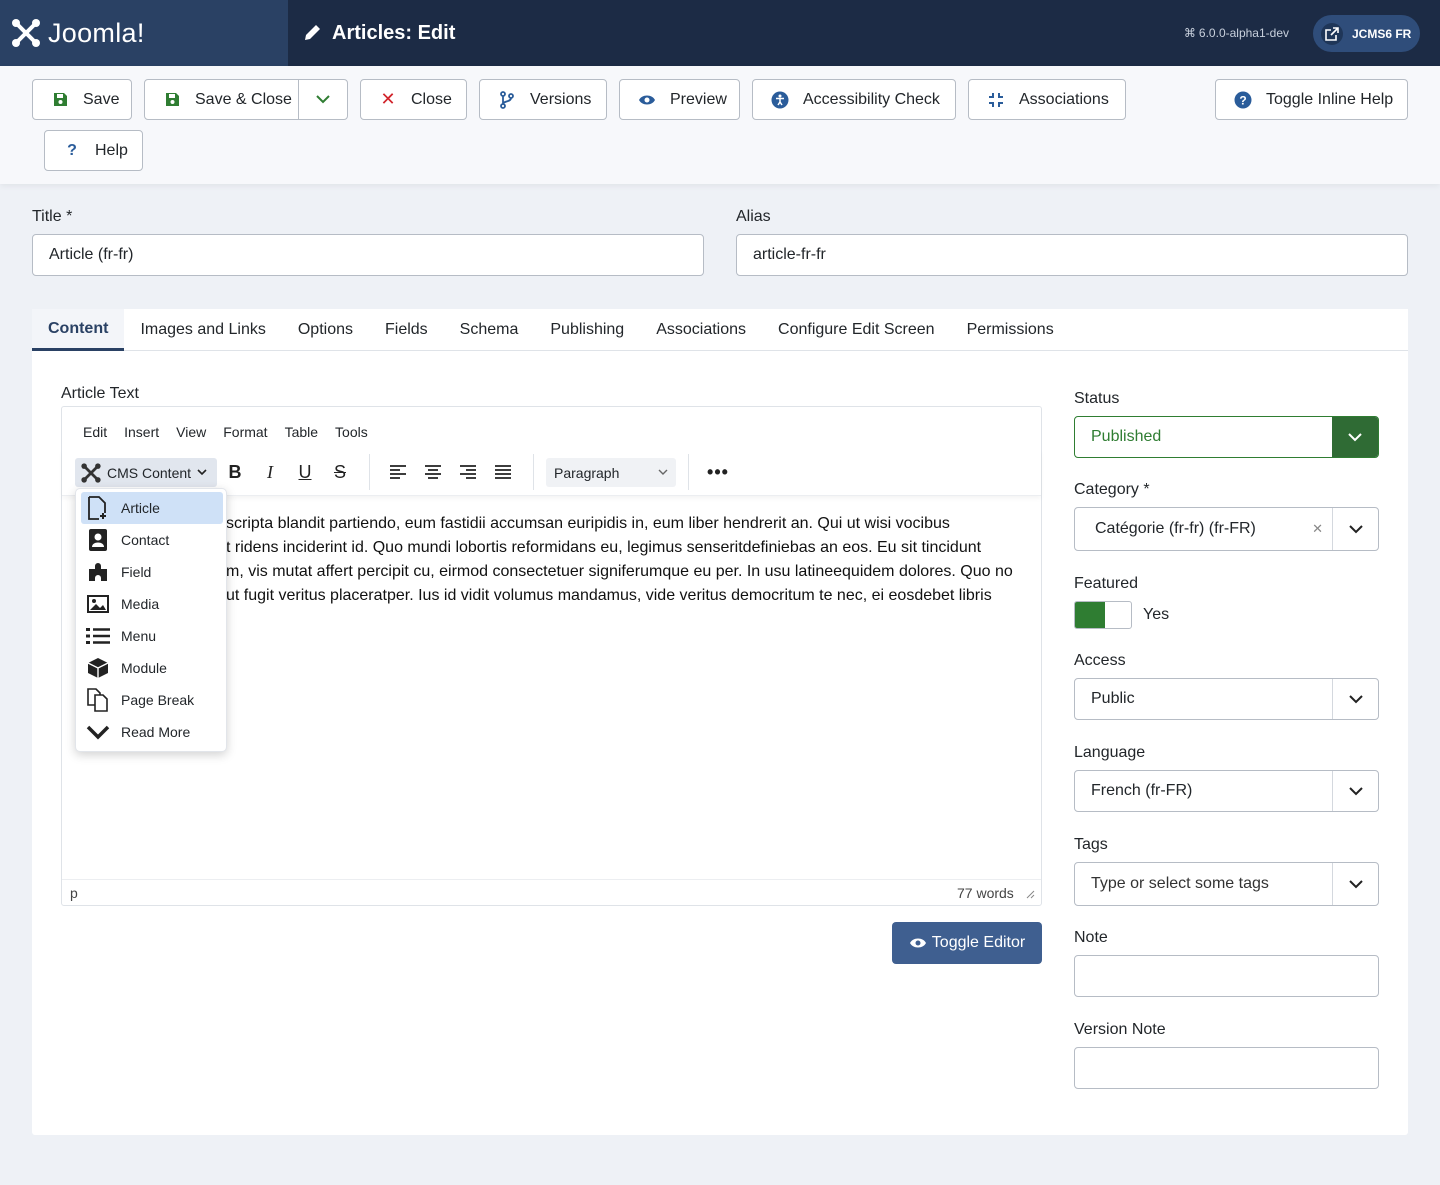 This screenshot has width=1440, height=1185. Describe the element at coordinates (1097, 398) in the screenshot. I see `status-label: Status` at that location.